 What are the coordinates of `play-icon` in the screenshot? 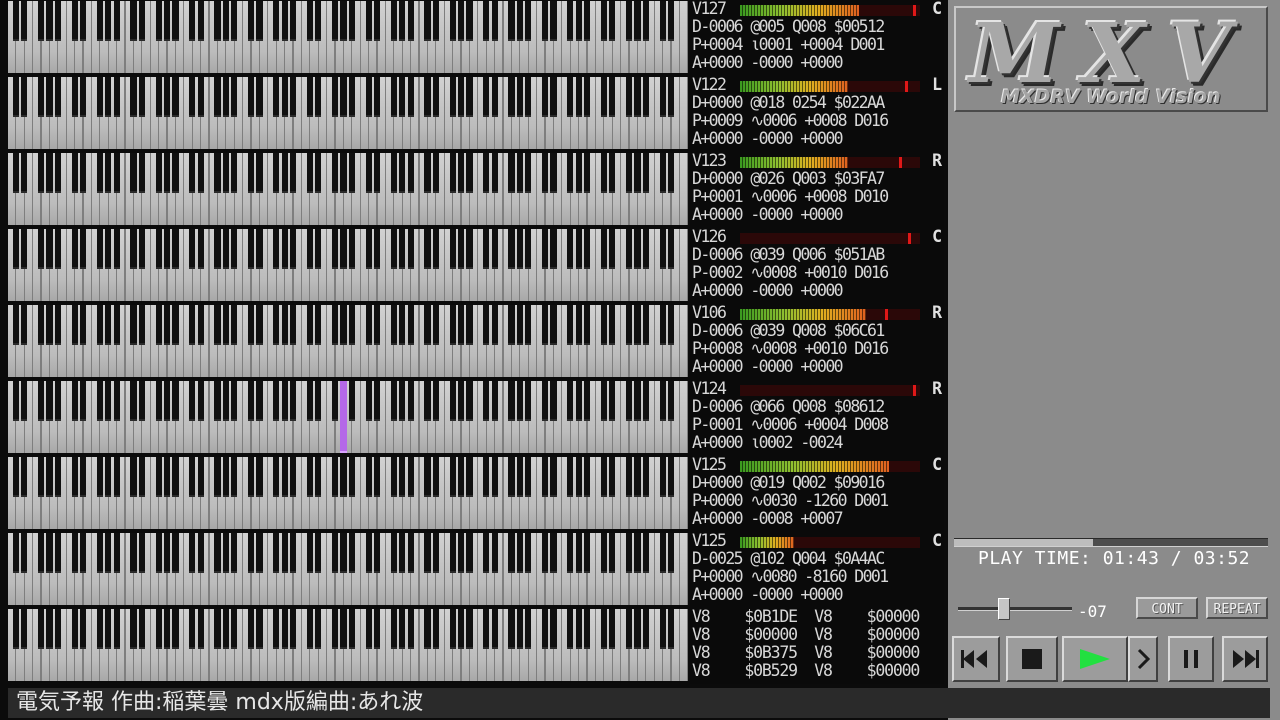 It's located at (1095, 659).